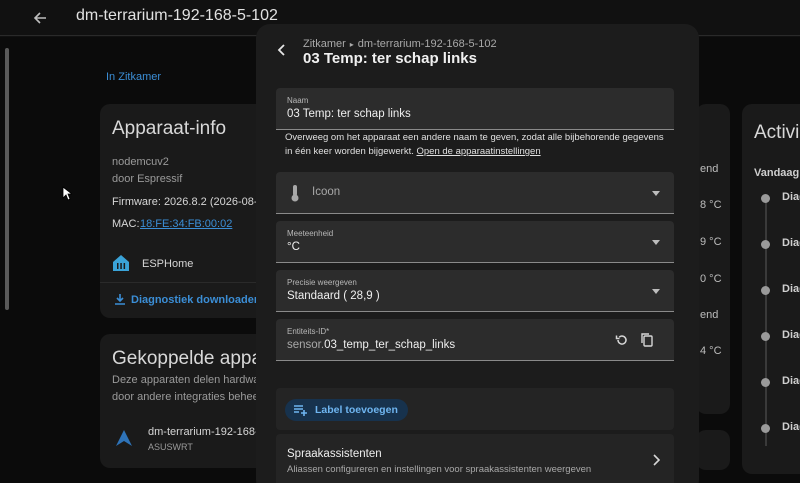 Image resolution: width=800 pixels, height=483 pixels. Describe the element at coordinates (133, 77) in the screenshot. I see `area-link: In Zitkamer` at that location.